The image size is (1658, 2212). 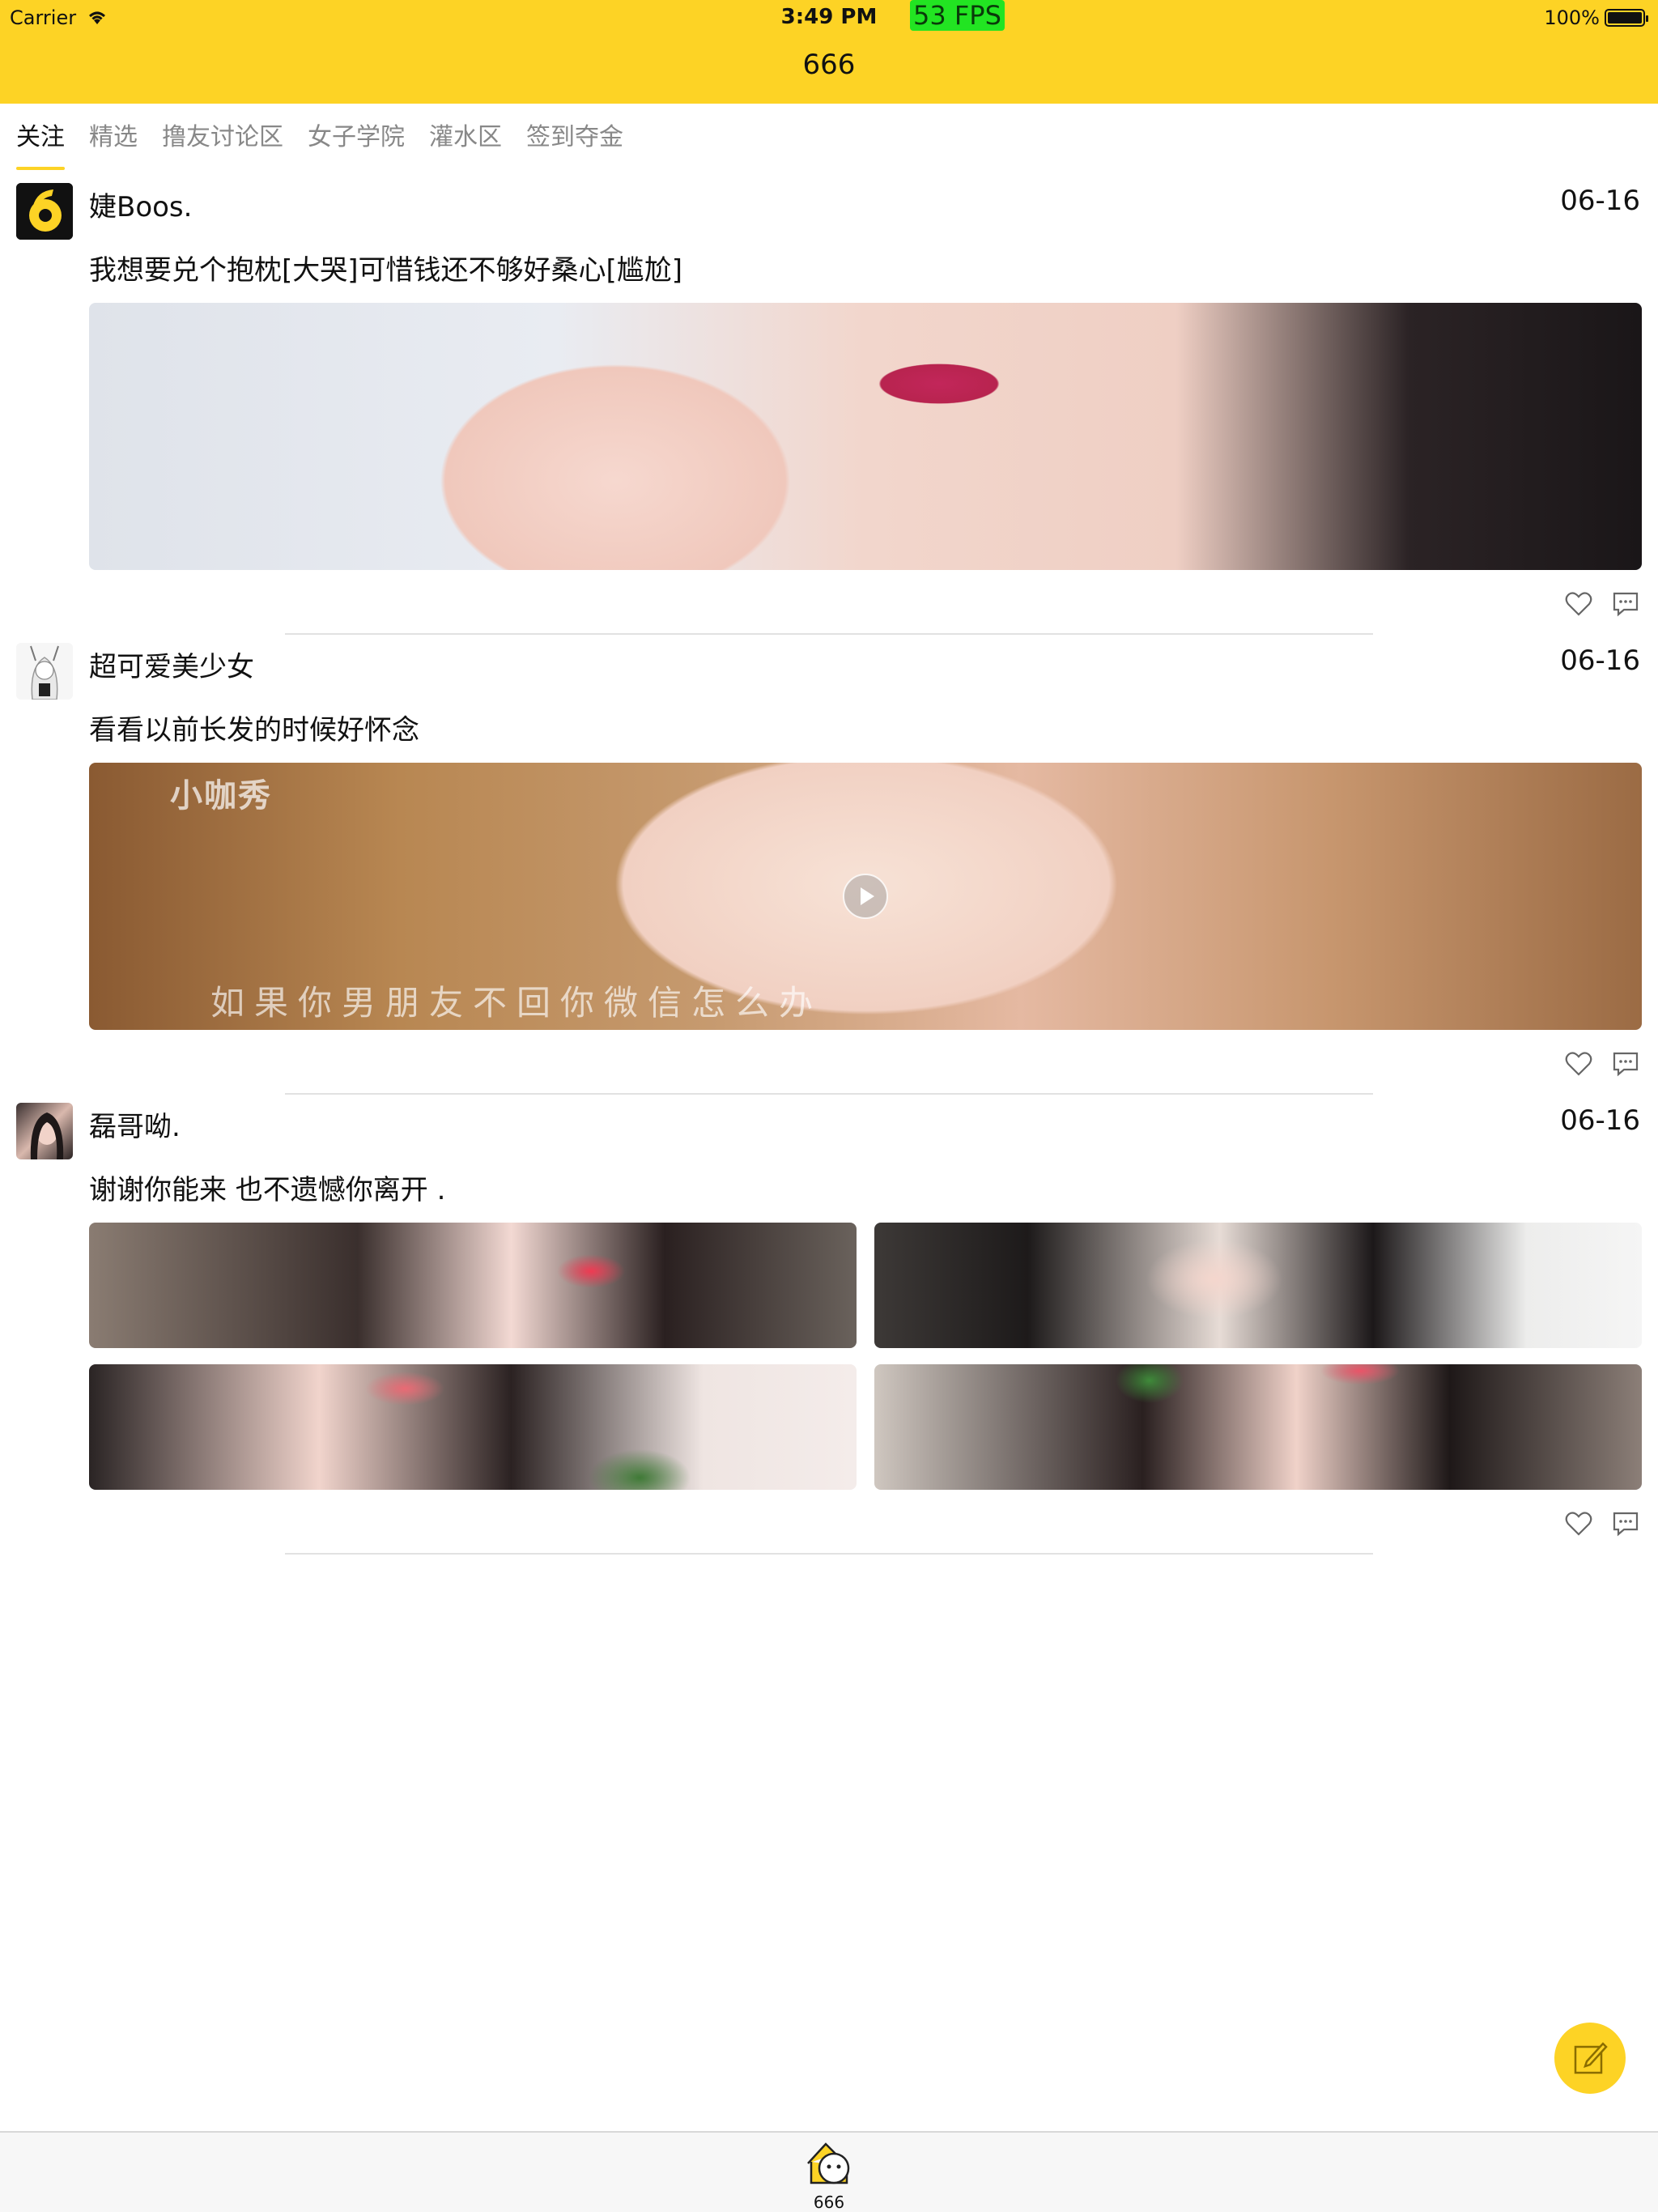 I want to click on tab-label: 关注, so click(x=40, y=137).